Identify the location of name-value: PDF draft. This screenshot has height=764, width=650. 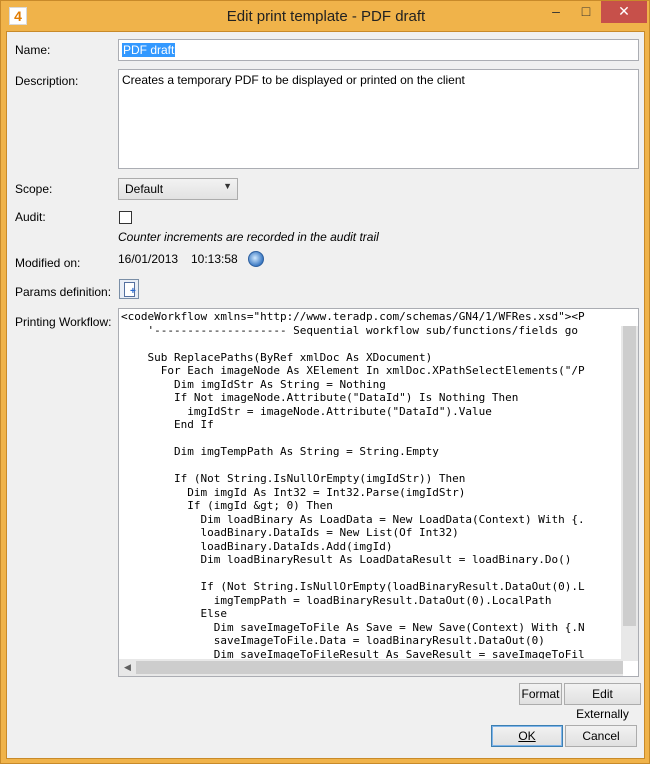
(149, 50).